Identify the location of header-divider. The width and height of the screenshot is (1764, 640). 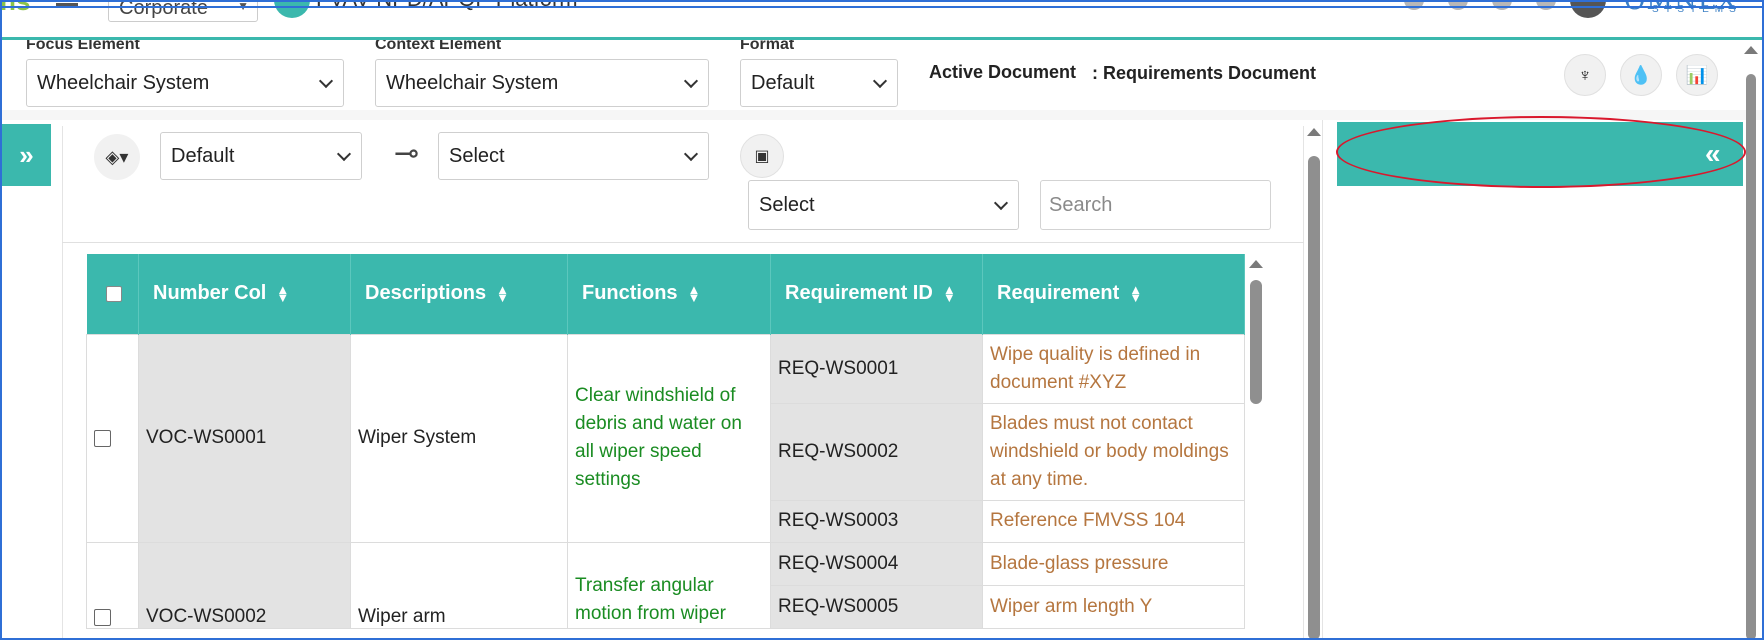
(882, 38).